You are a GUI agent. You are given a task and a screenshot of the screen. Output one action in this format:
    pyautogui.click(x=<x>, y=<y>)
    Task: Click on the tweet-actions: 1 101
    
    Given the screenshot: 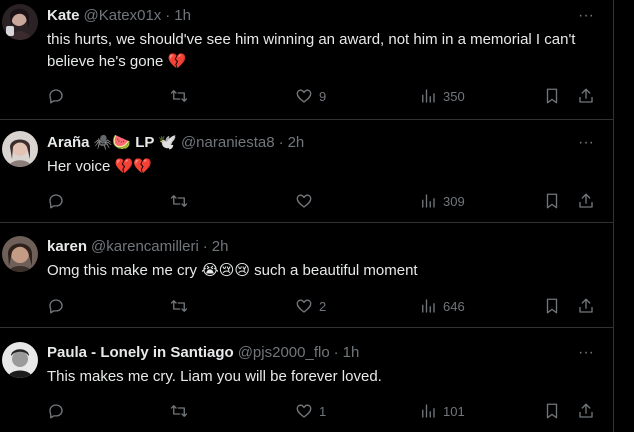 What is the action you would take?
    pyautogui.click(x=327, y=411)
    